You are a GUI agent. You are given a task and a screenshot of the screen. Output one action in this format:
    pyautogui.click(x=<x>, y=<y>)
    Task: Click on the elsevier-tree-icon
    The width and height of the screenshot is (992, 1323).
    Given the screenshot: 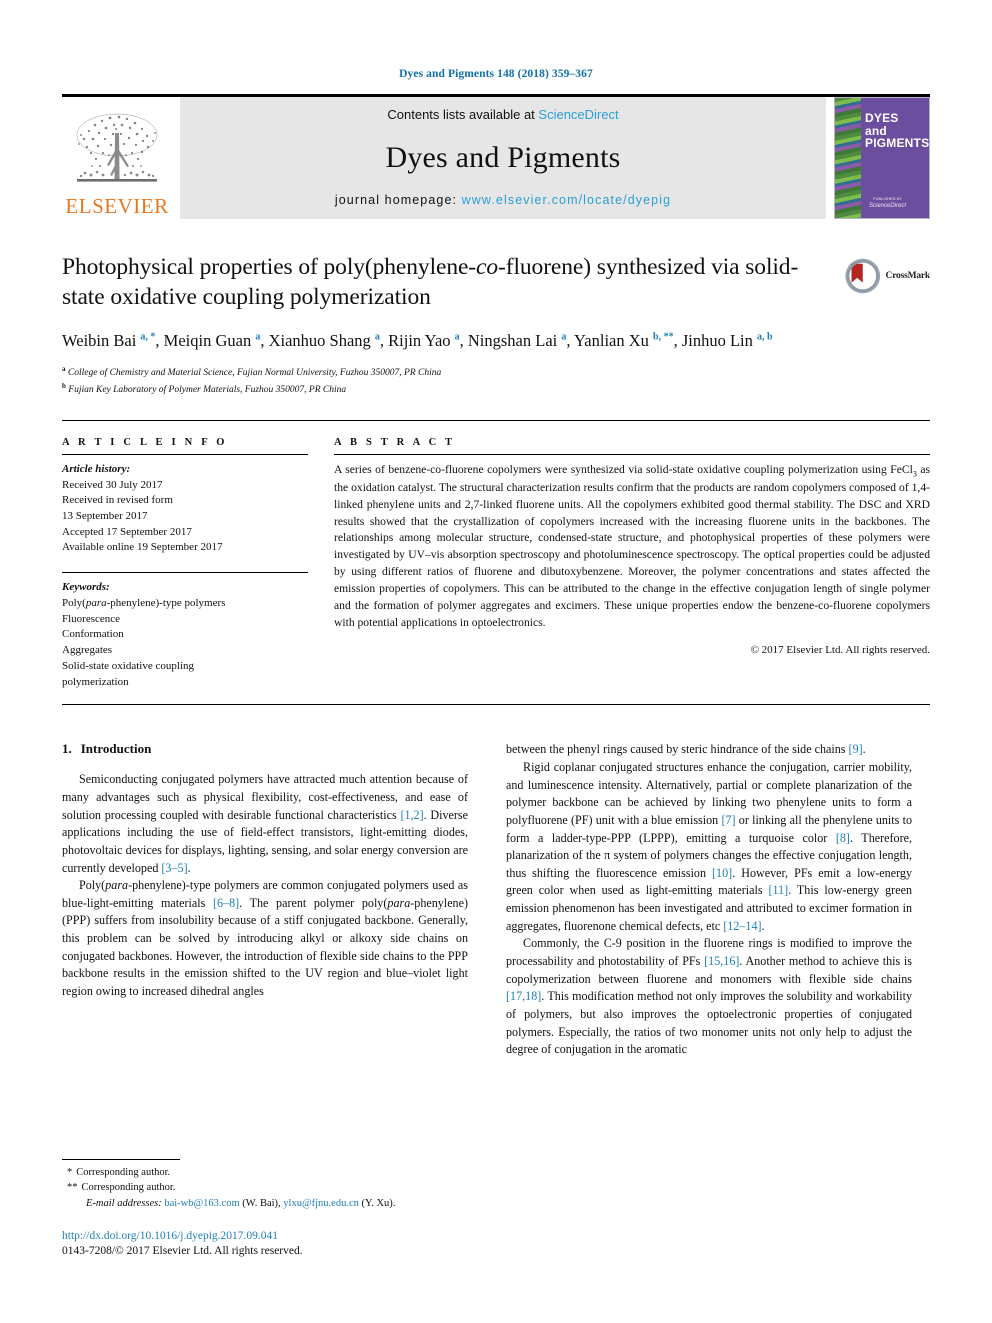 What is the action you would take?
    pyautogui.click(x=117, y=147)
    